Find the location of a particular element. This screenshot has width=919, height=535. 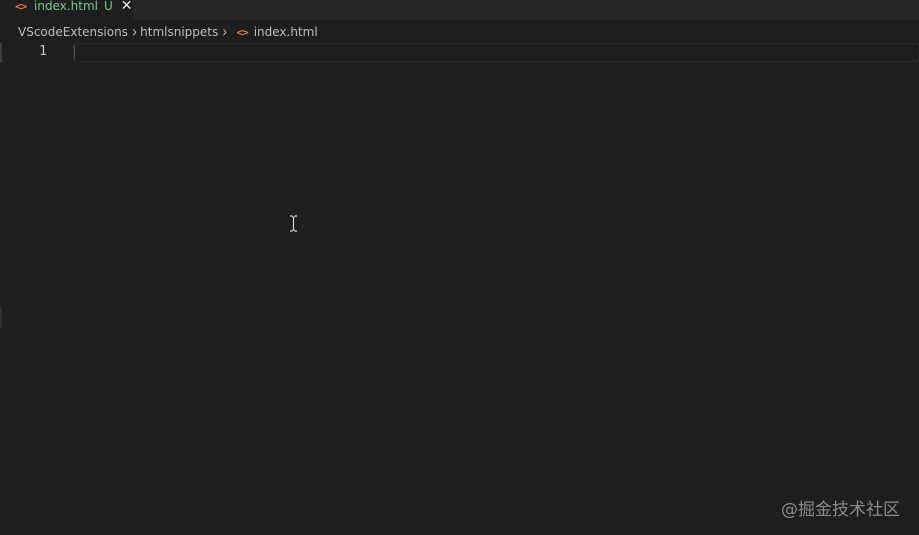

breadcrumb-item-folder: VScodeExtensions is located at coordinates (73, 32).